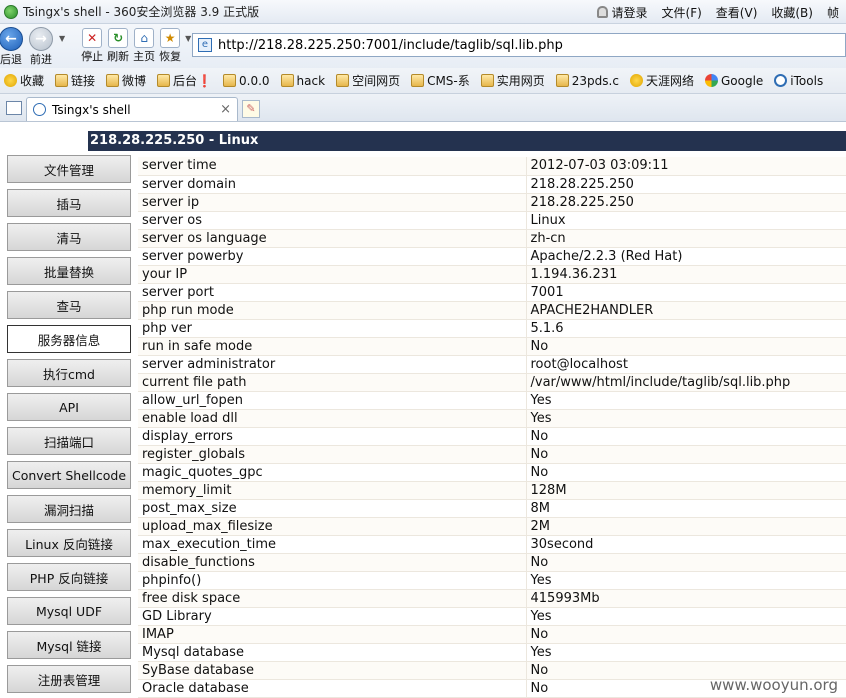  Describe the element at coordinates (332, 184) in the screenshot. I see `info-key: server domain` at that location.